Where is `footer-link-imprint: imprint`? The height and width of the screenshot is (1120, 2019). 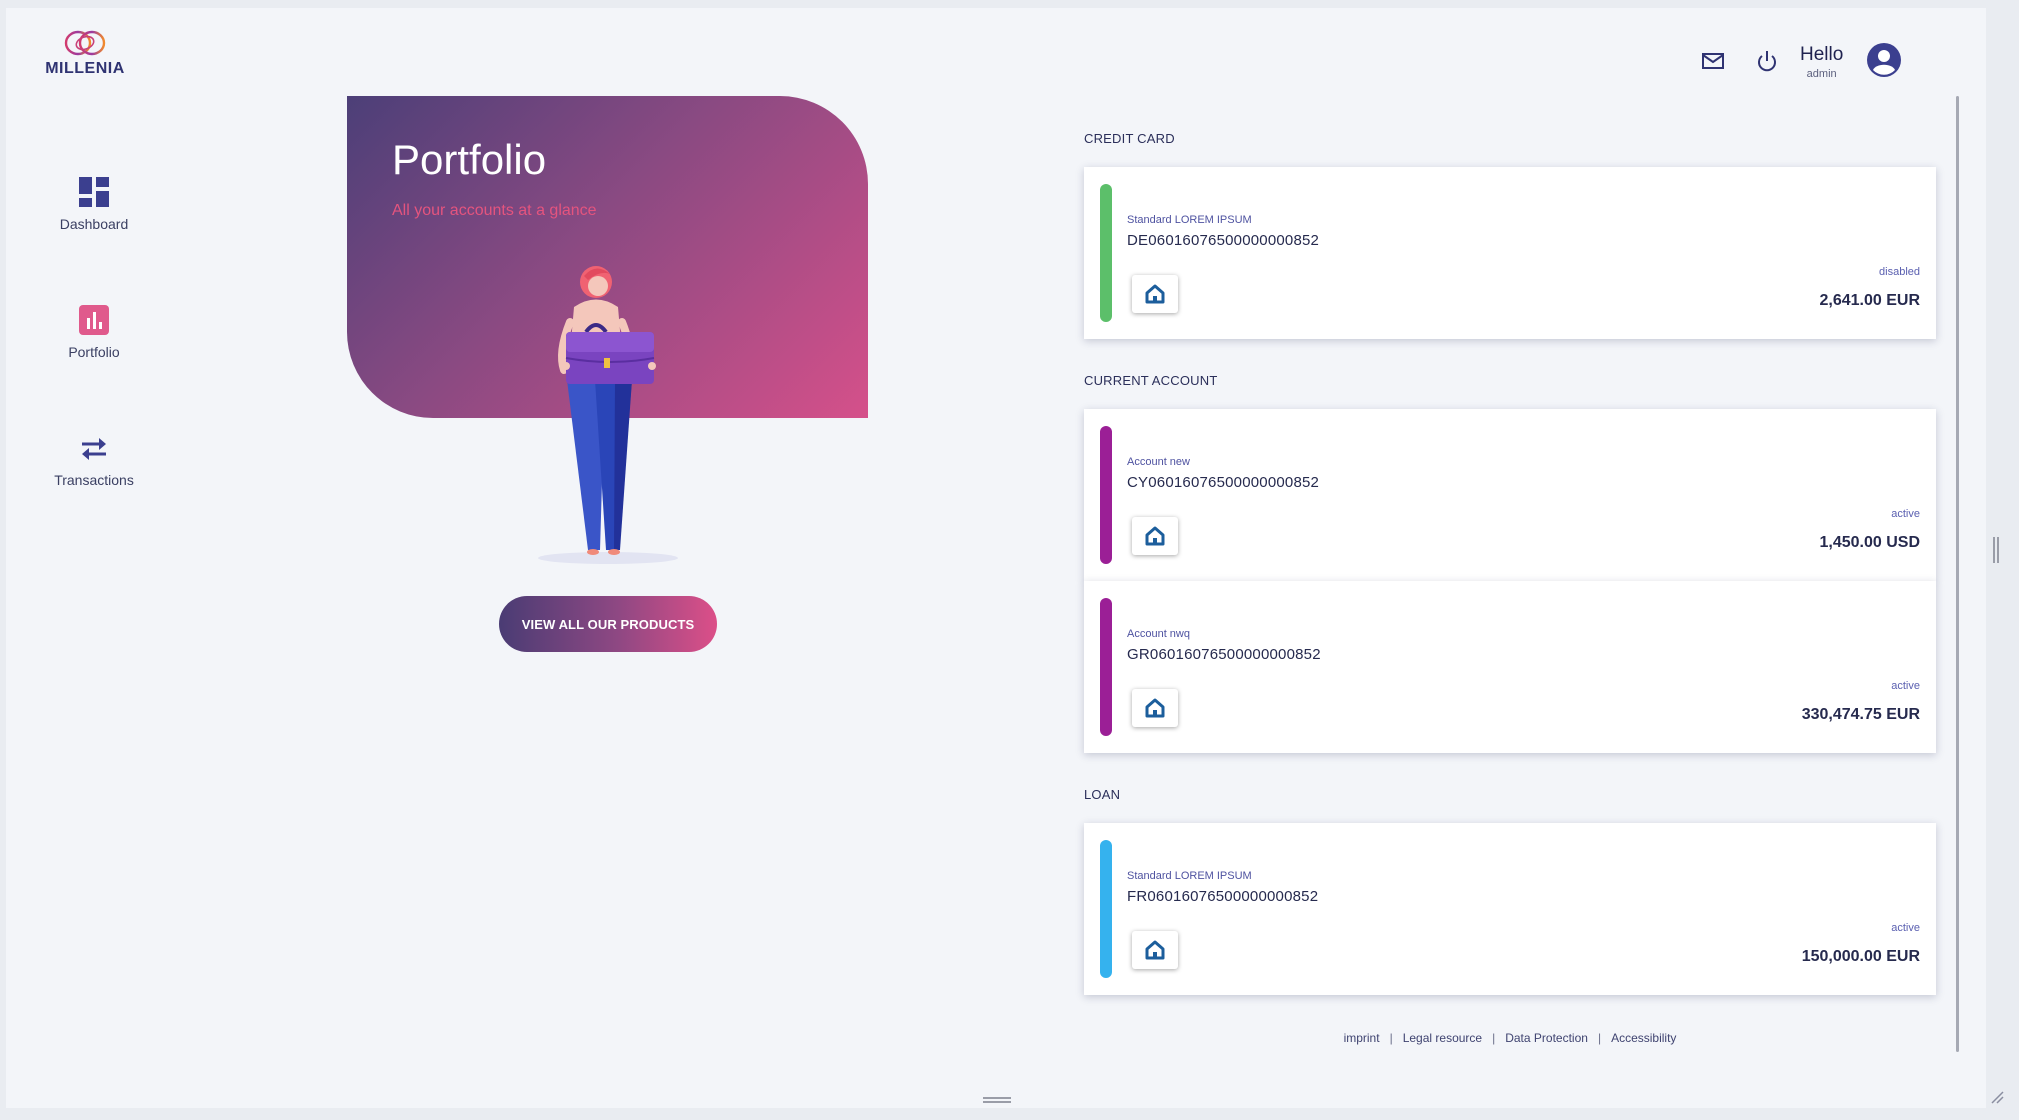 footer-link-imprint: imprint is located at coordinates (1362, 1038).